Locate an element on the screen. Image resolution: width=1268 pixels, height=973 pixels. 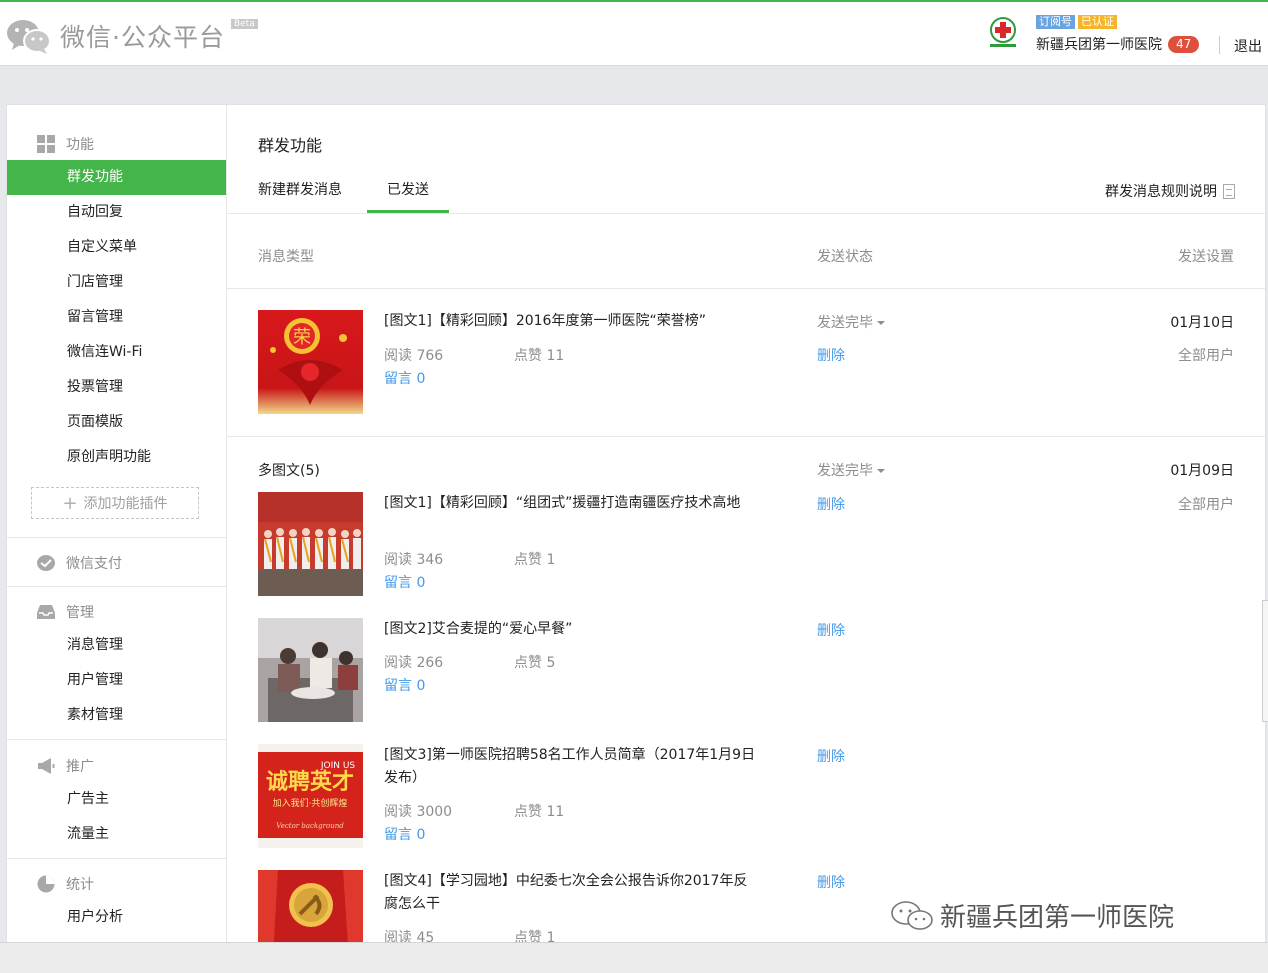
read-count: 阅读 346 is located at coordinates (413, 559).